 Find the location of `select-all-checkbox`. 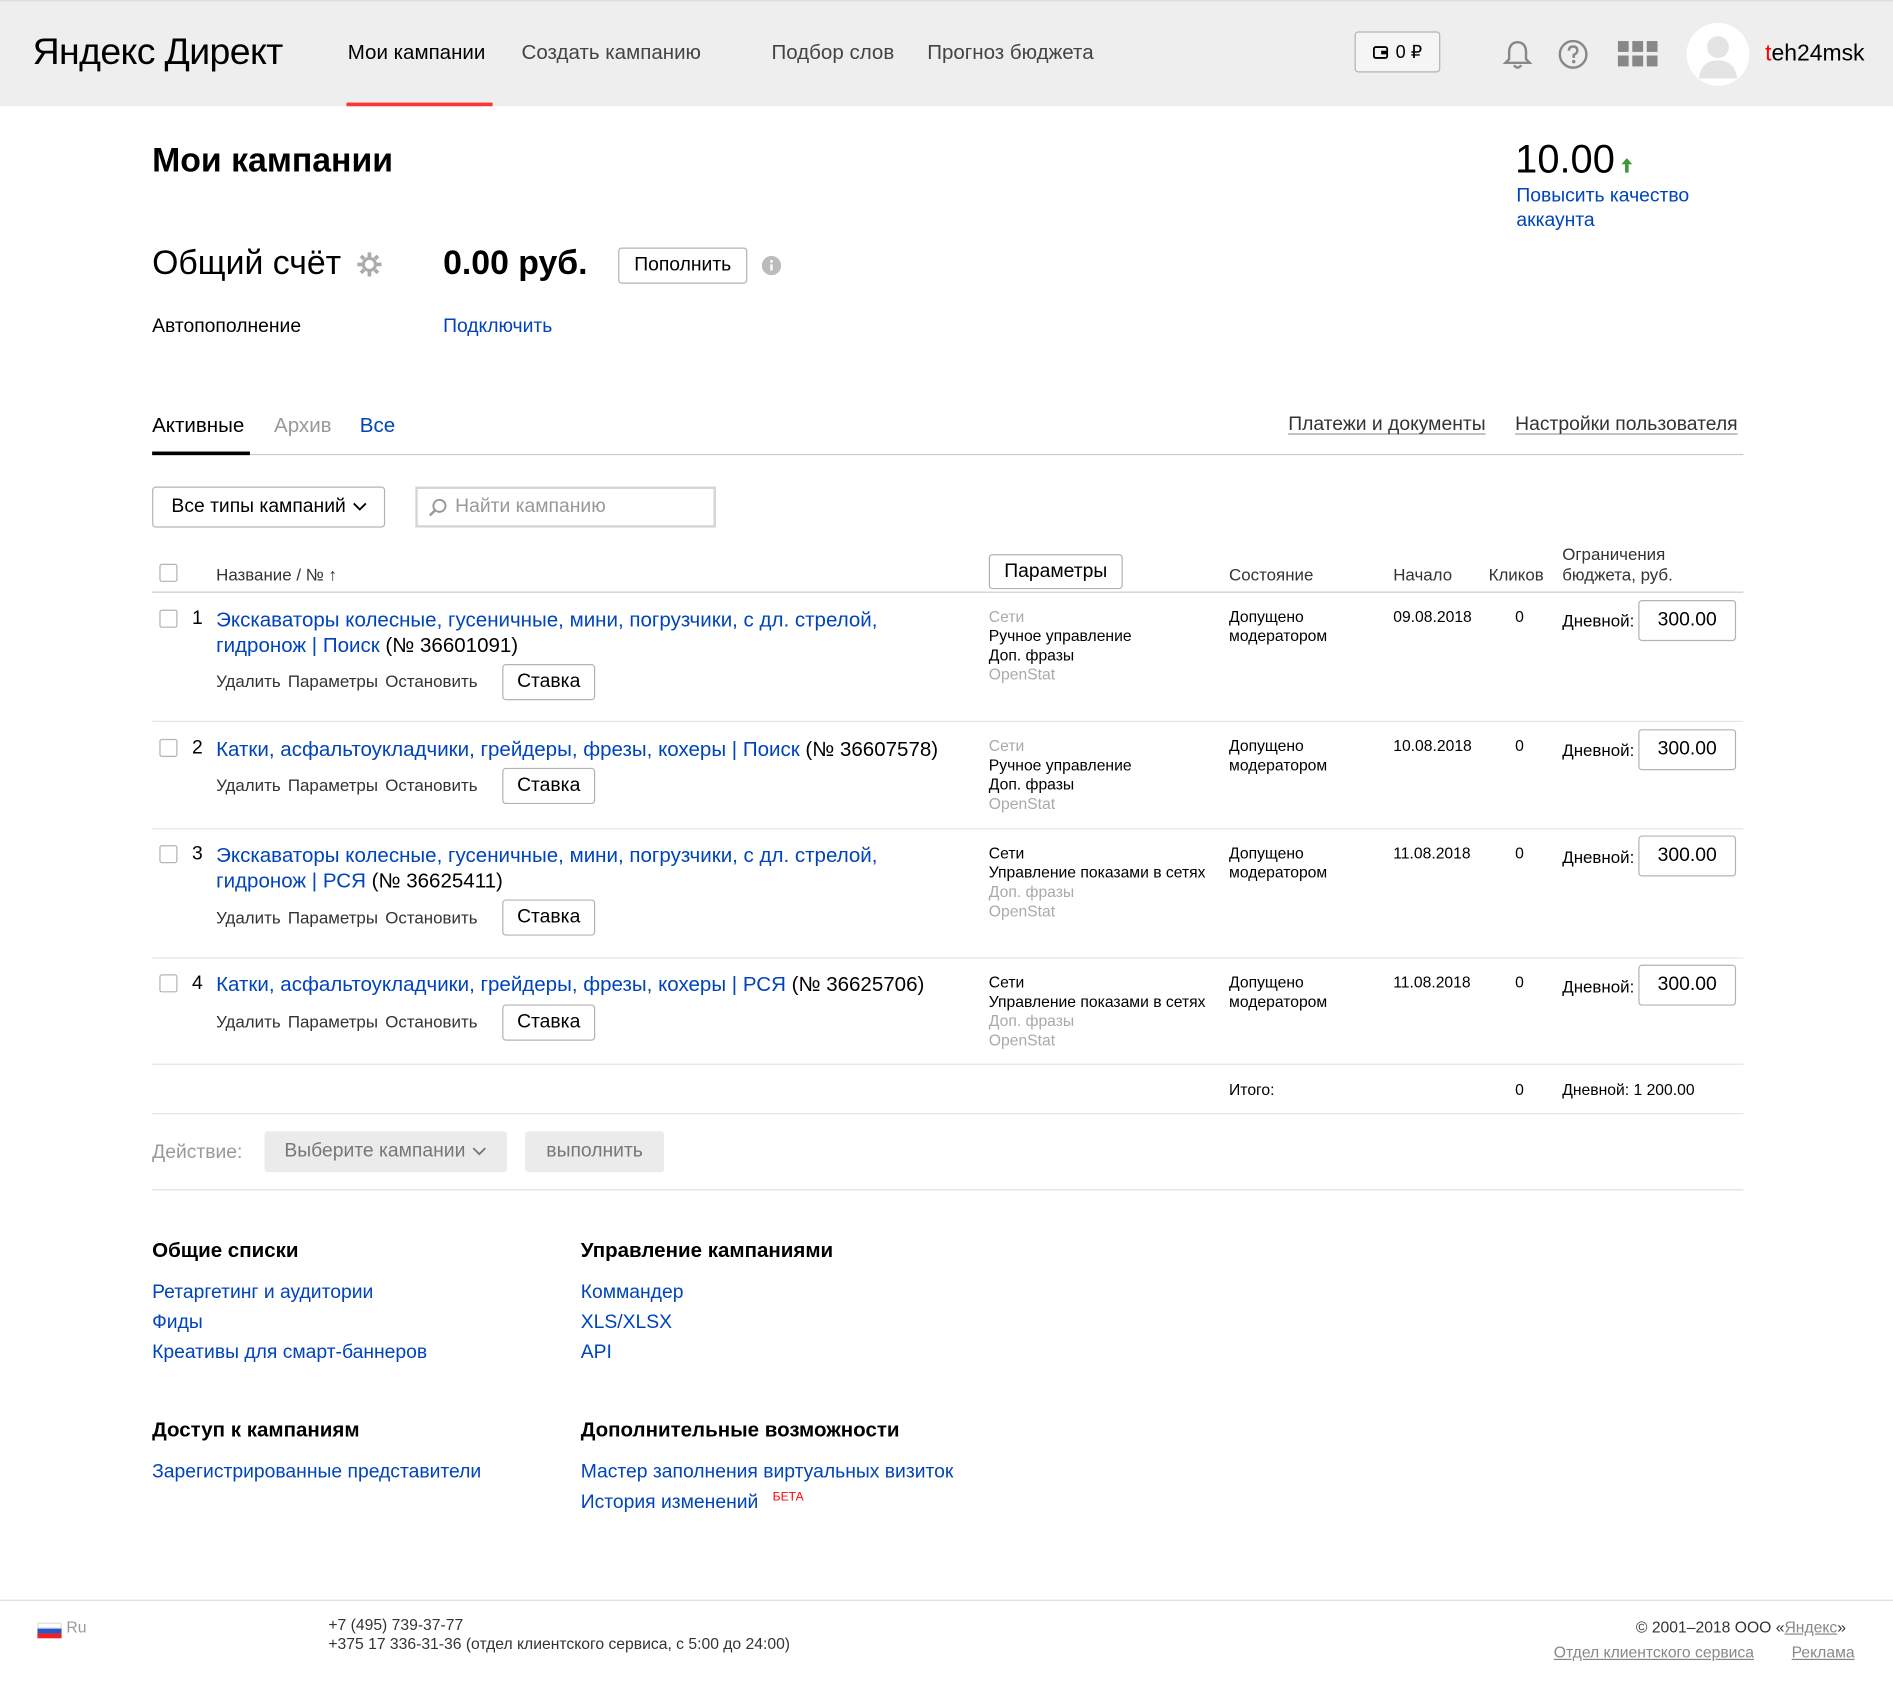

select-all-checkbox is located at coordinates (168, 572).